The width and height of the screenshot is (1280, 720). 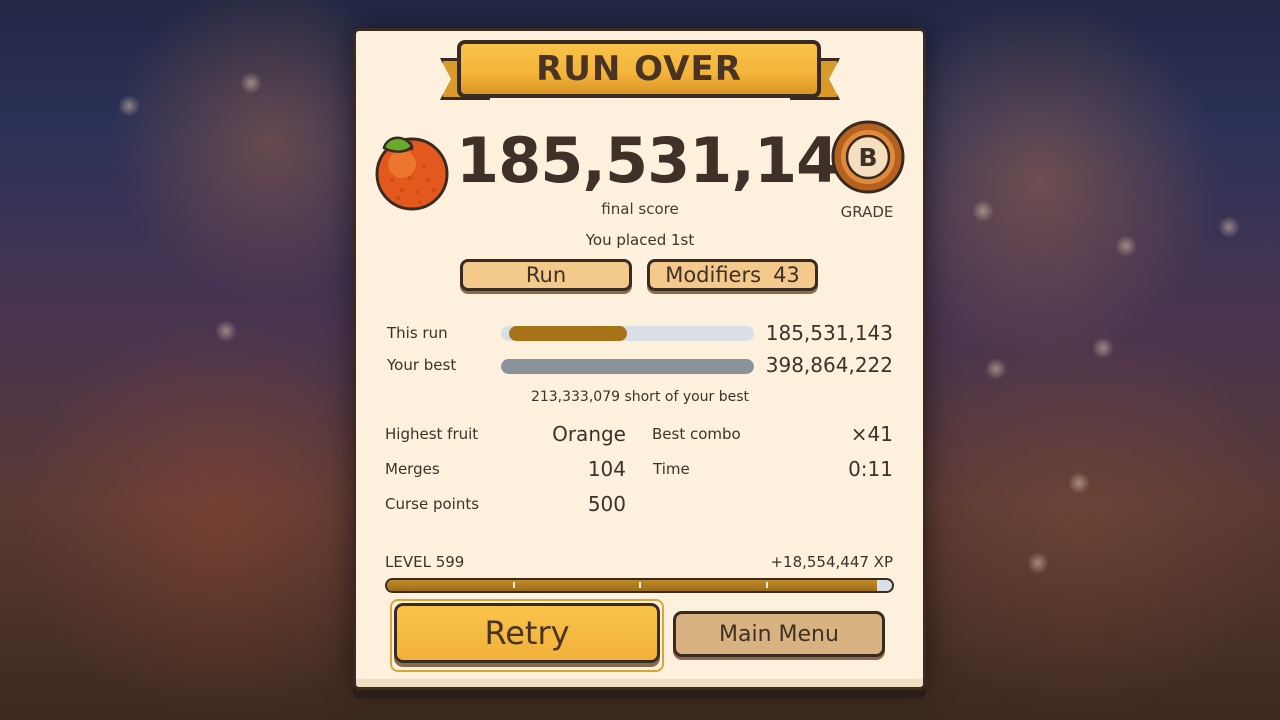 What do you see at coordinates (639, 69) in the screenshot?
I see `run-over-banner: RUN OVER` at bounding box center [639, 69].